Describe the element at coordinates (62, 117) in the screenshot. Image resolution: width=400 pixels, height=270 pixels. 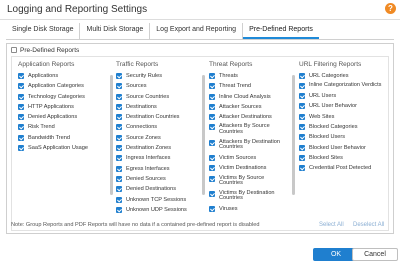
I see `report-item: Denied Applications` at that location.